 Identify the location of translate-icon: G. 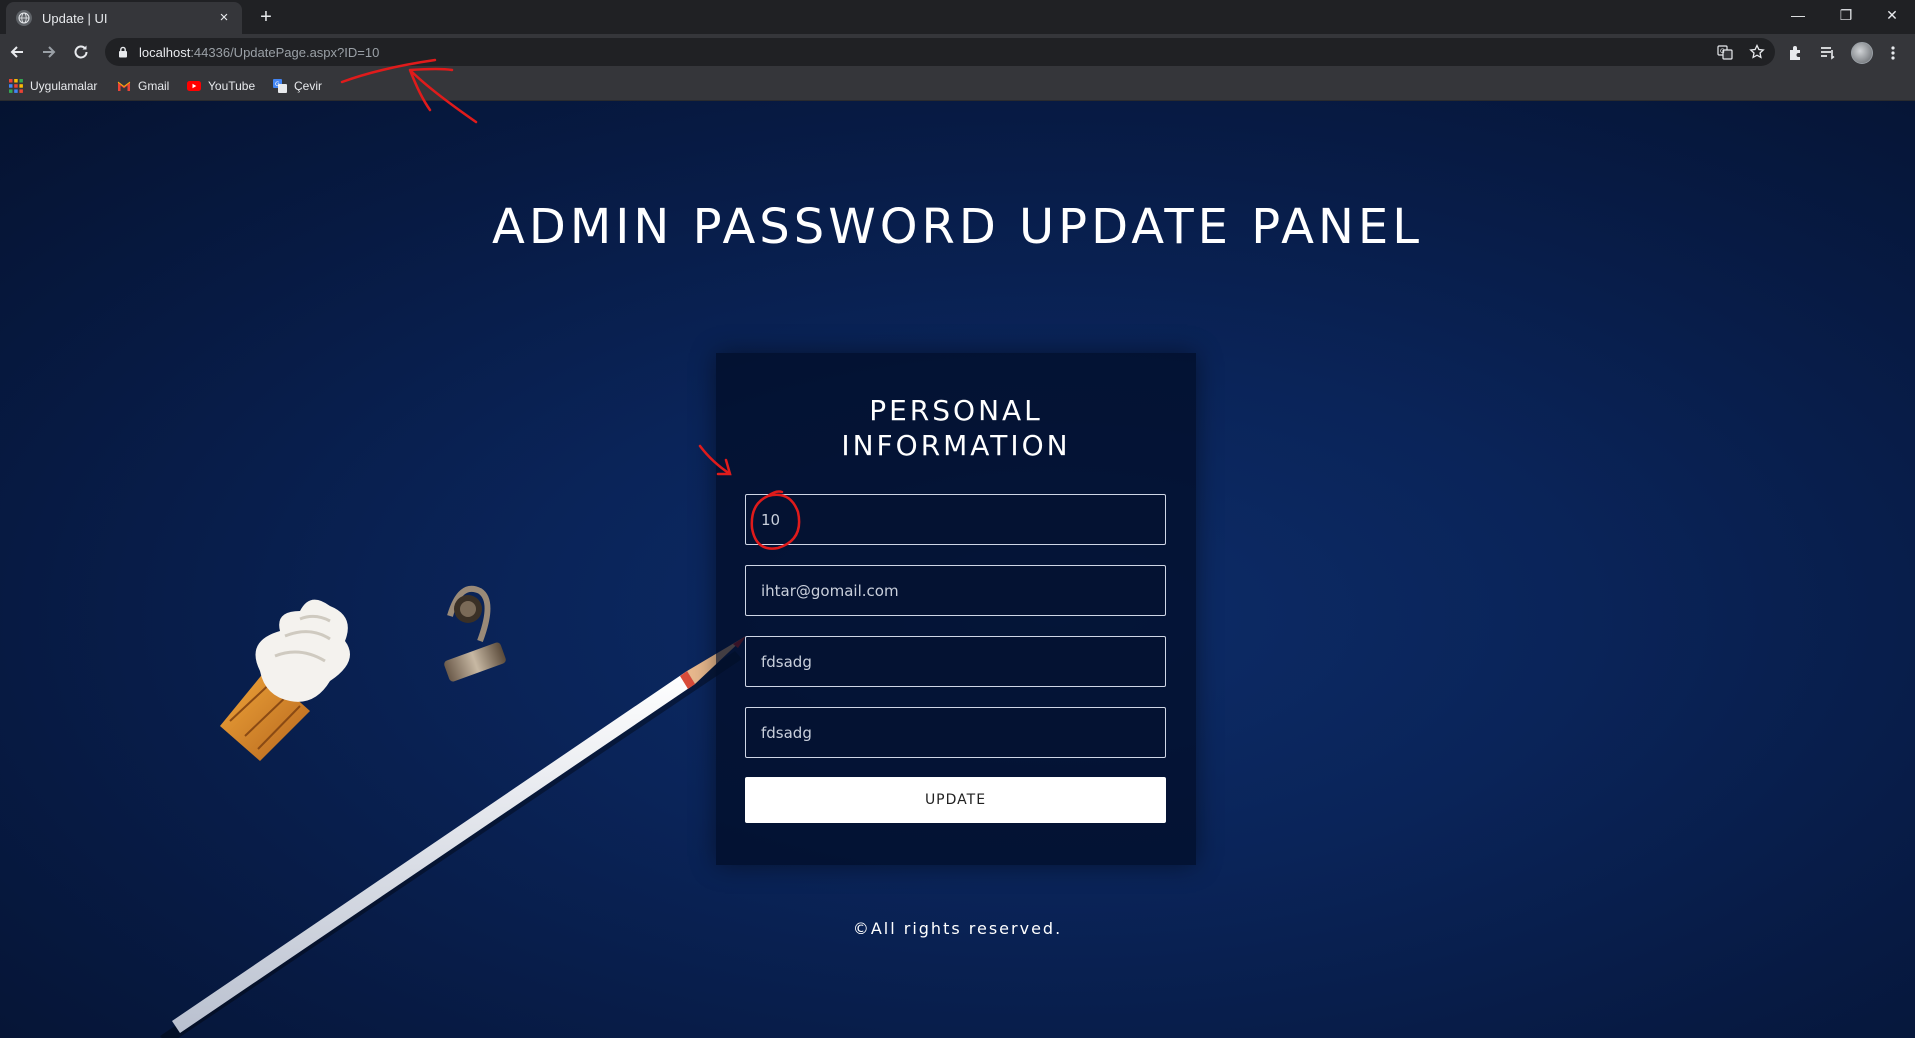
(280, 86).